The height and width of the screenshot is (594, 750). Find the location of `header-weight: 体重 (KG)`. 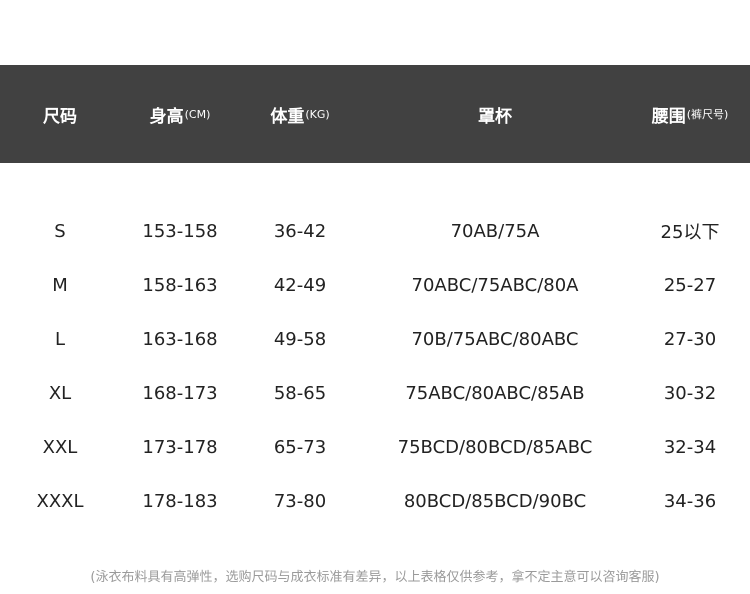

header-weight: 体重 (KG) is located at coordinates (300, 114).